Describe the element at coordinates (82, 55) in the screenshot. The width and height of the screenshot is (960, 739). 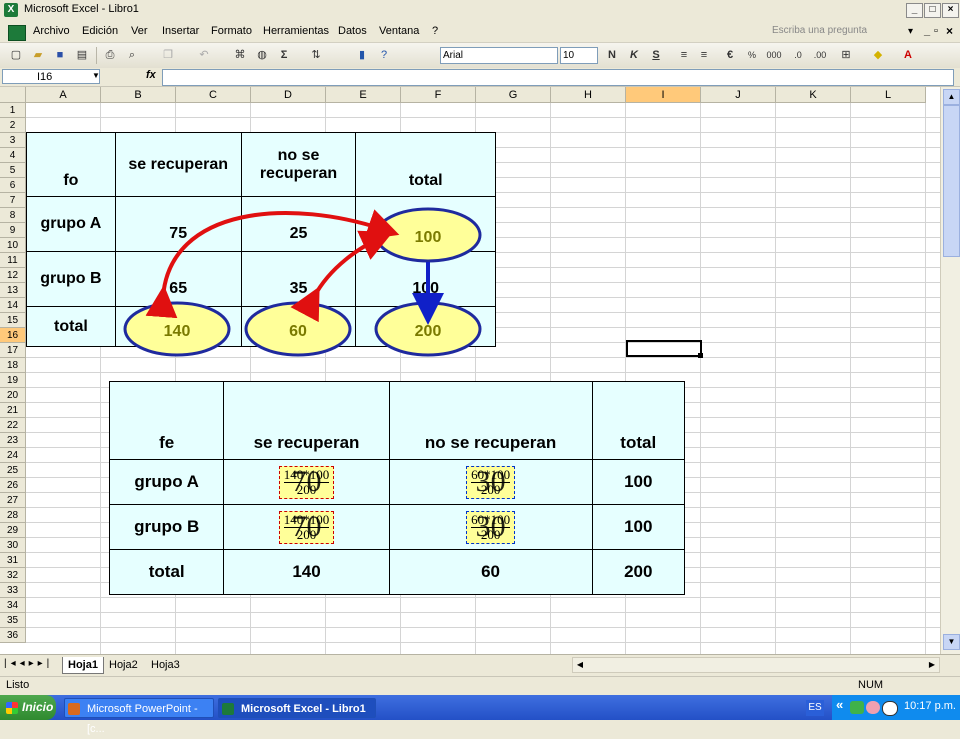
I see `permission-icon: ▤` at that location.